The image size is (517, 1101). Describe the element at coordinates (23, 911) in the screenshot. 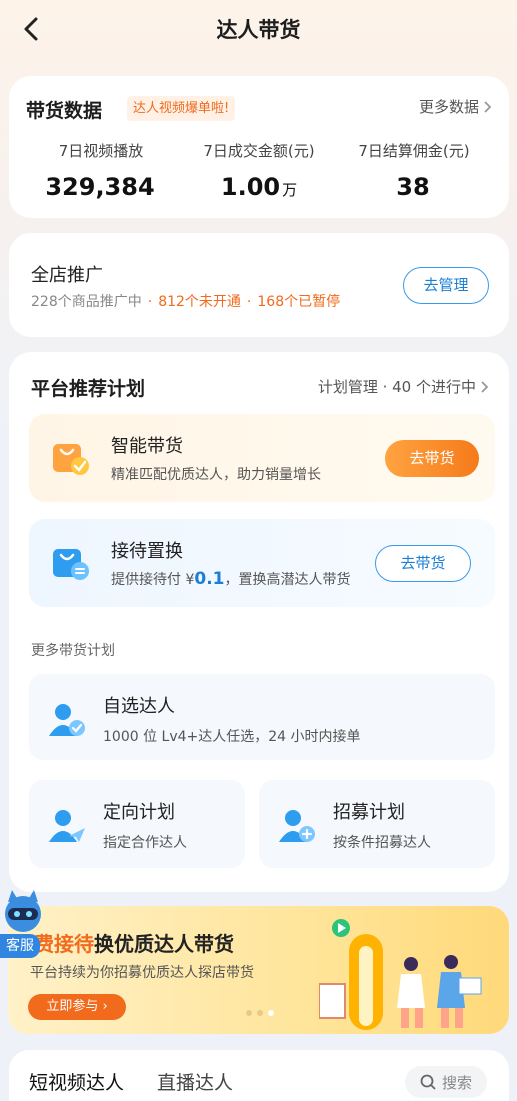

I see `robot-icon` at that location.